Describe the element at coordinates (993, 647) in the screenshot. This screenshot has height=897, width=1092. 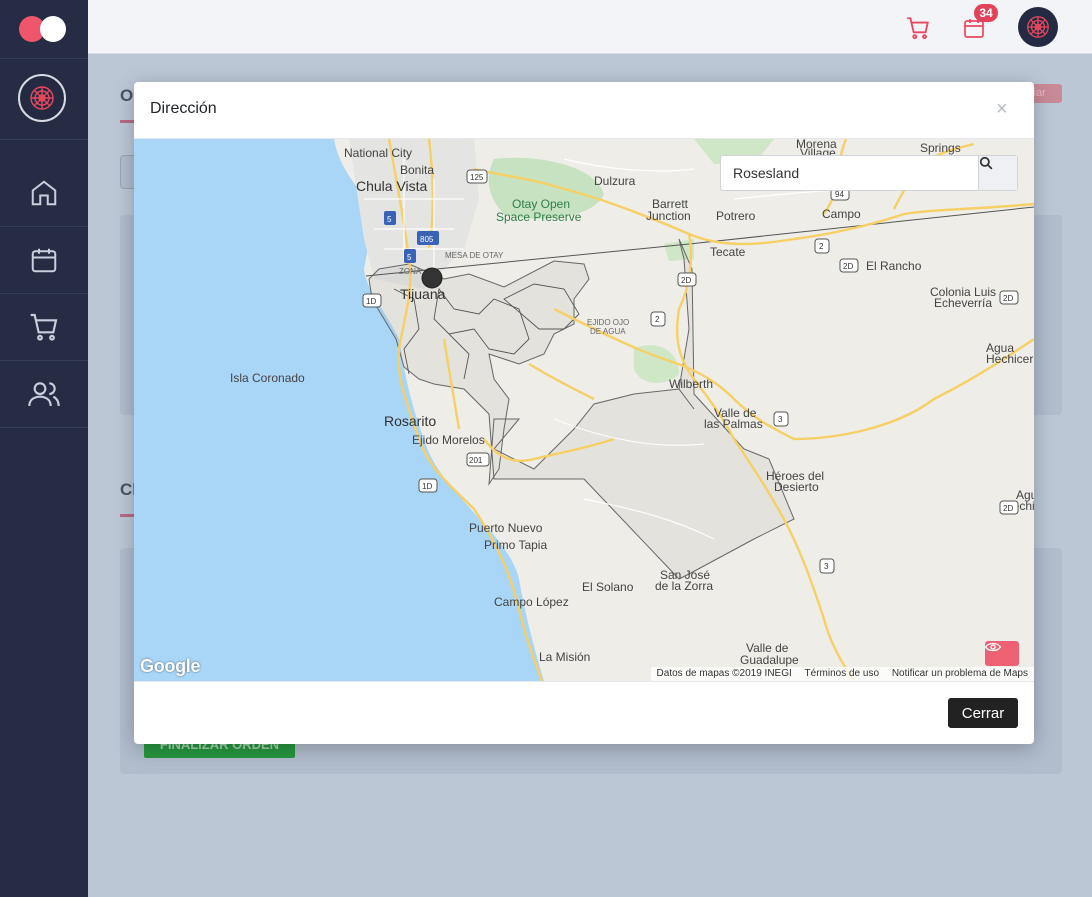
I see `eye-icon` at that location.